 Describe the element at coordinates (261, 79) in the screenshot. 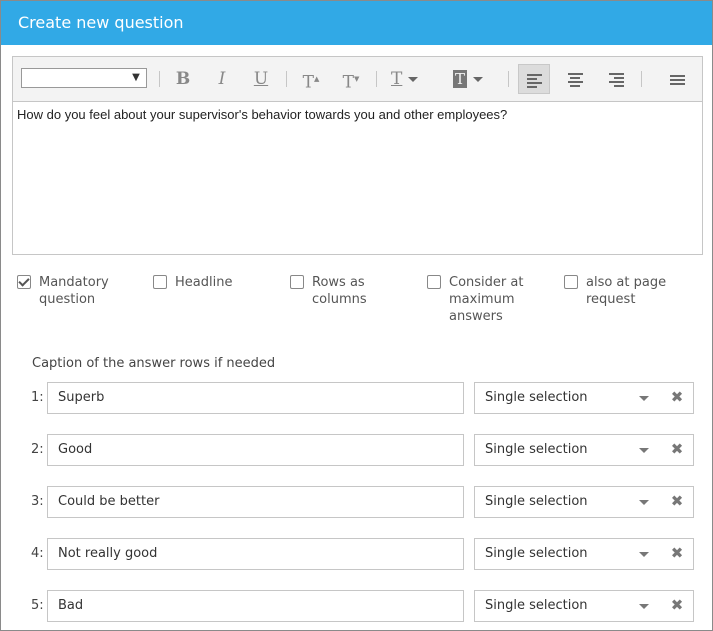

I see `underline-button: U` at that location.